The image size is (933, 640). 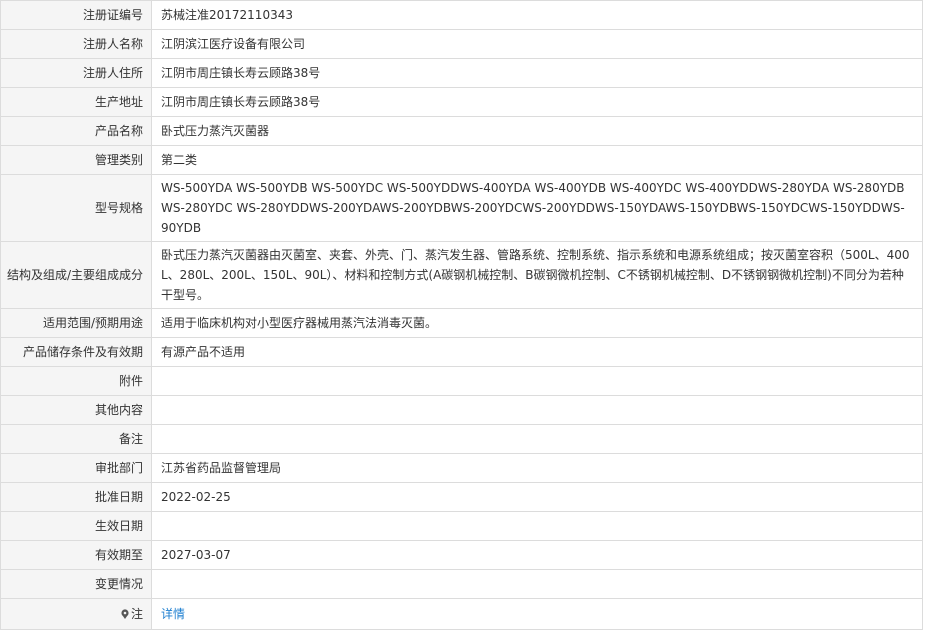 I want to click on row-attachment: 附件, so click(x=461, y=381).